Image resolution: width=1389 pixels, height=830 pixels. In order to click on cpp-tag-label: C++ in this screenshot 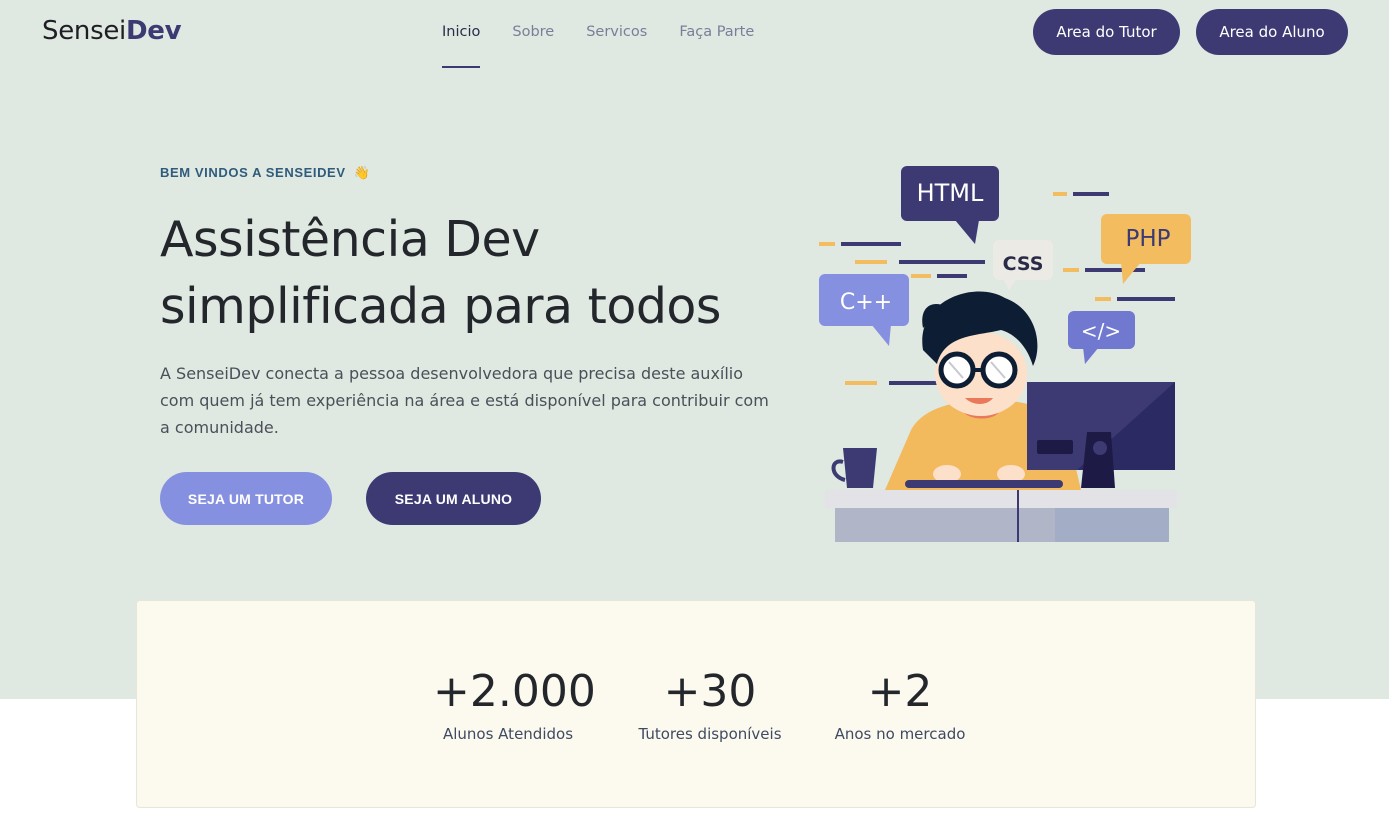, I will do `click(866, 302)`.